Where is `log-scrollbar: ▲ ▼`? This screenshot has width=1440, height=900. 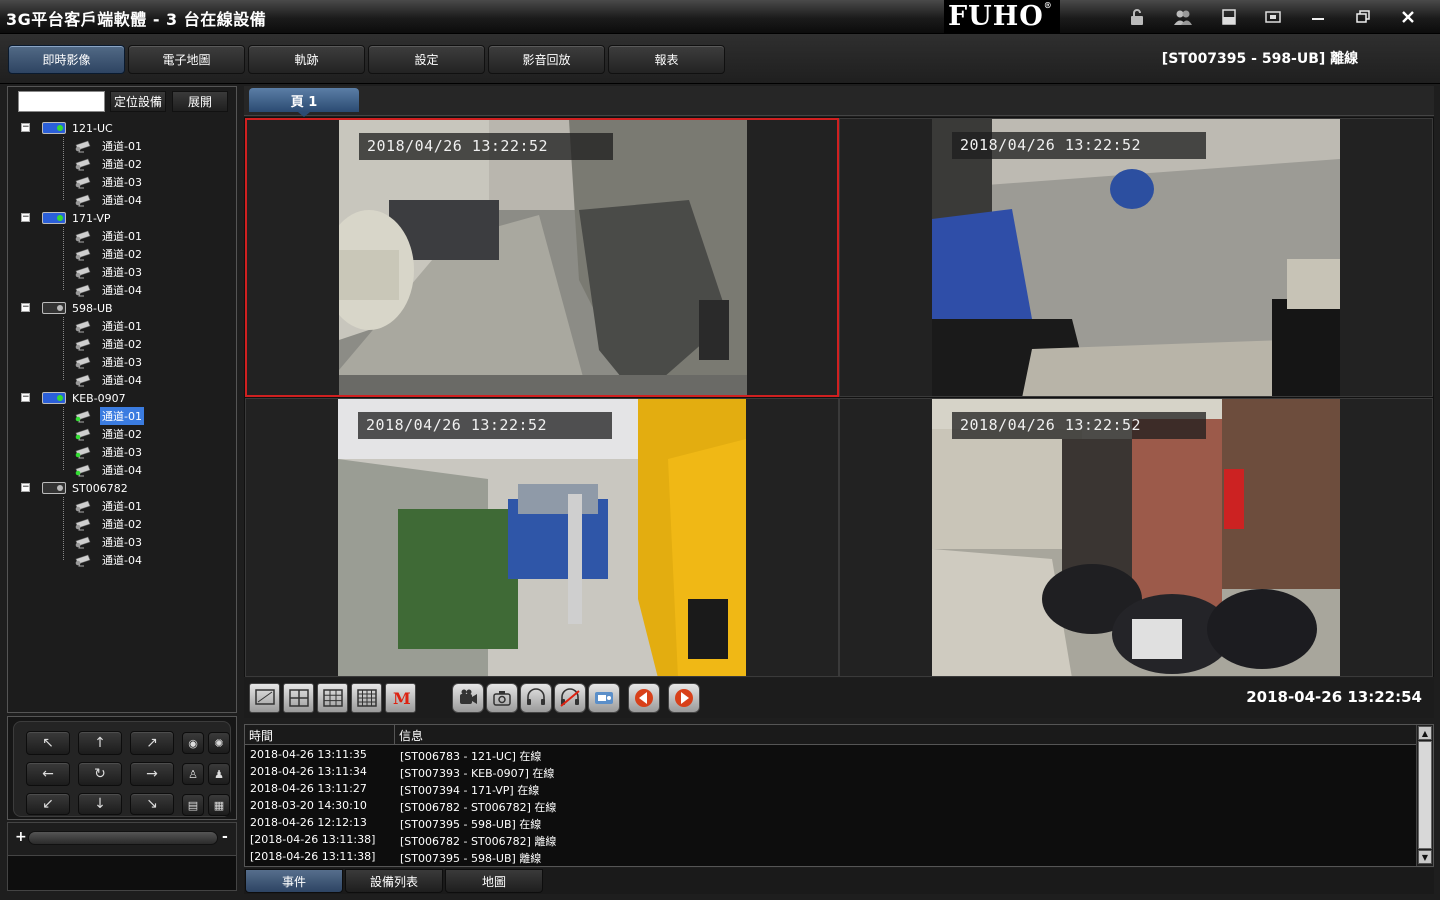
log-scrollbar: ▲ ▼ is located at coordinates (1424, 795).